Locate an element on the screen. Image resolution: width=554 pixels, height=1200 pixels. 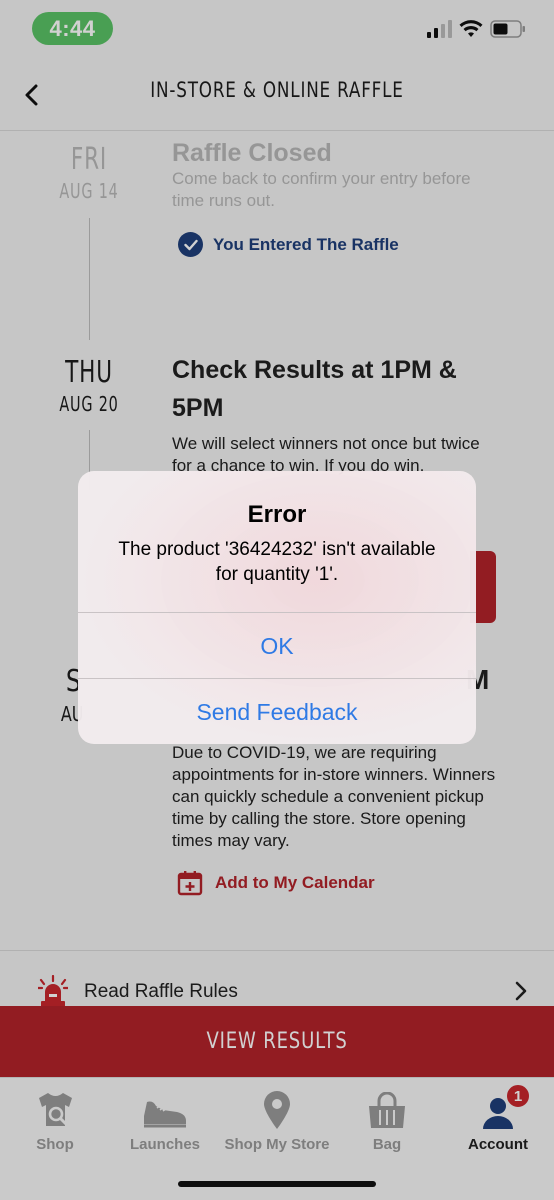
alert-title: Error is located at coordinates (277, 514).